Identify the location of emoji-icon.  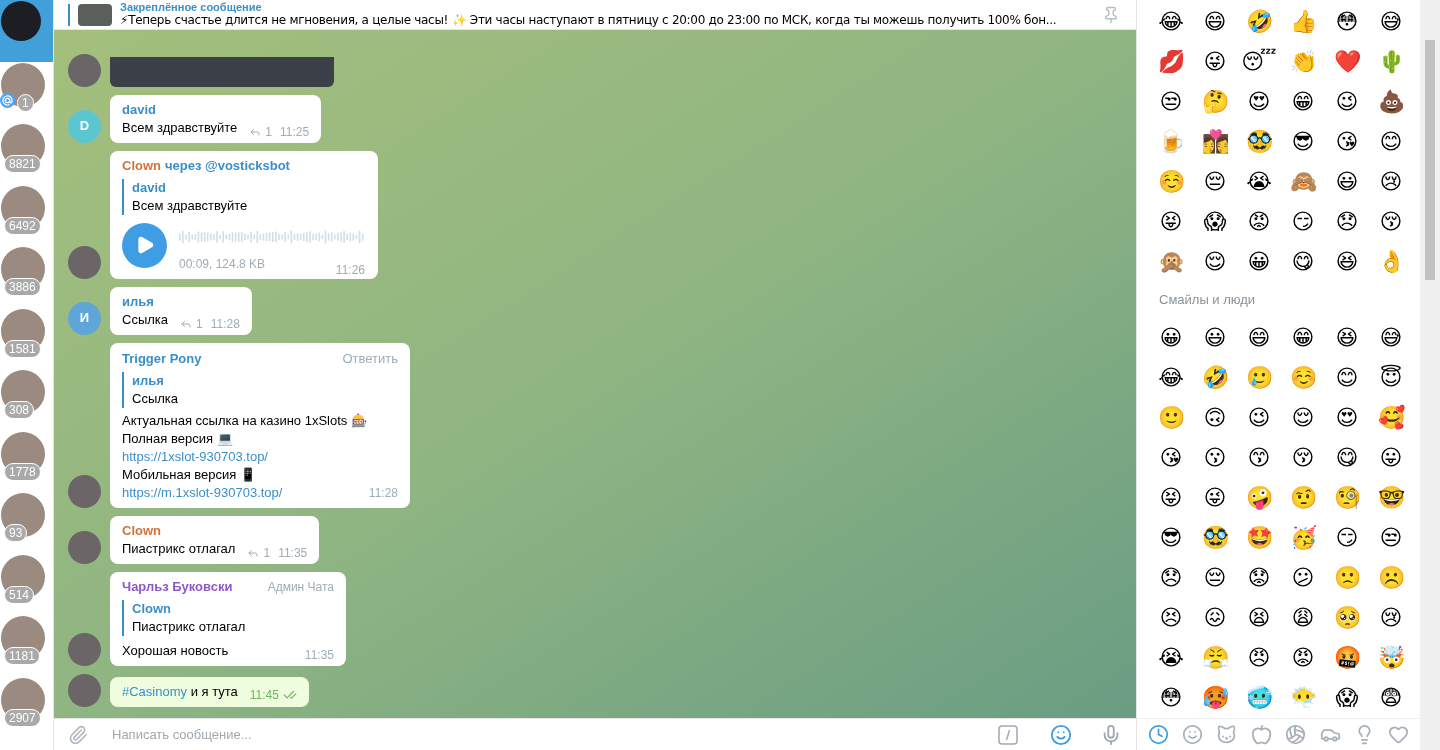
(1061, 734).